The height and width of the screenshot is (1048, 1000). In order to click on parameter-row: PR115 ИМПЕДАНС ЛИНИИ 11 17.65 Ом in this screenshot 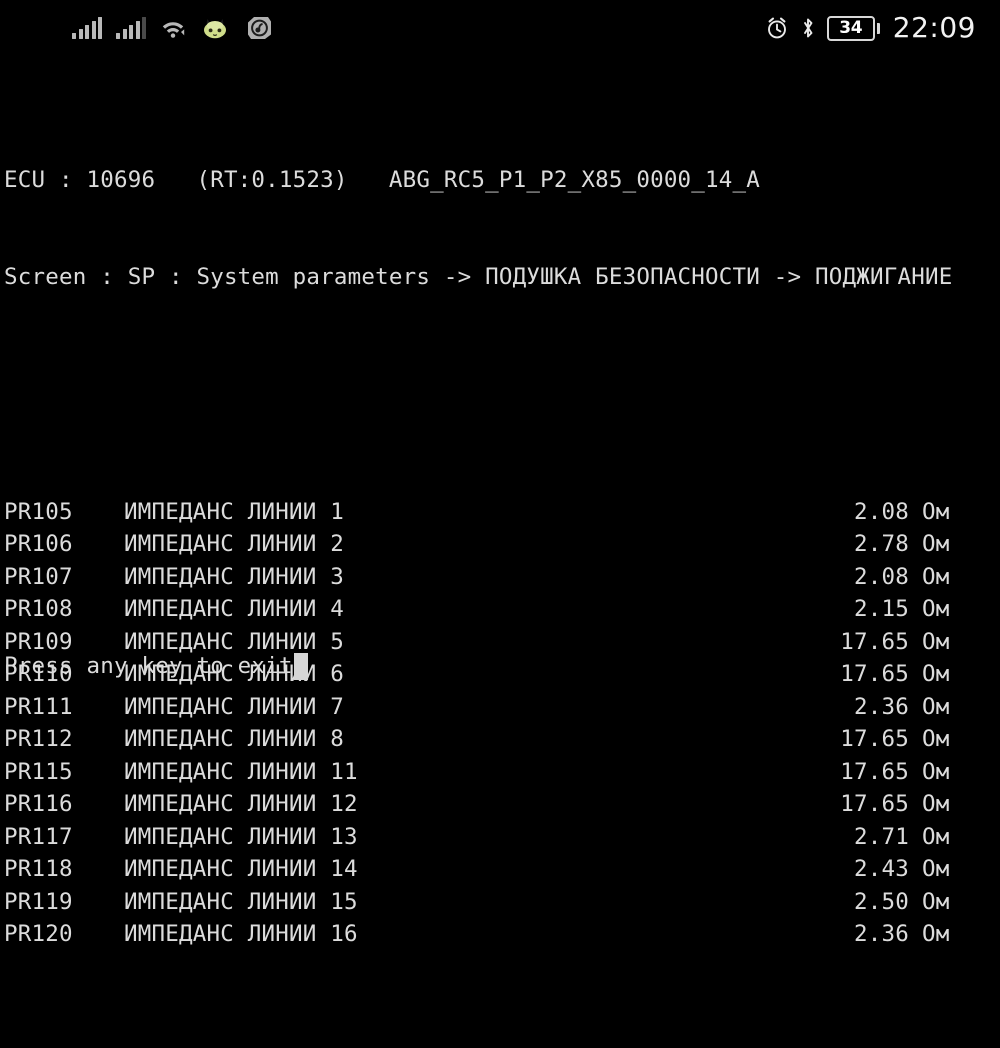, I will do `click(502, 772)`.